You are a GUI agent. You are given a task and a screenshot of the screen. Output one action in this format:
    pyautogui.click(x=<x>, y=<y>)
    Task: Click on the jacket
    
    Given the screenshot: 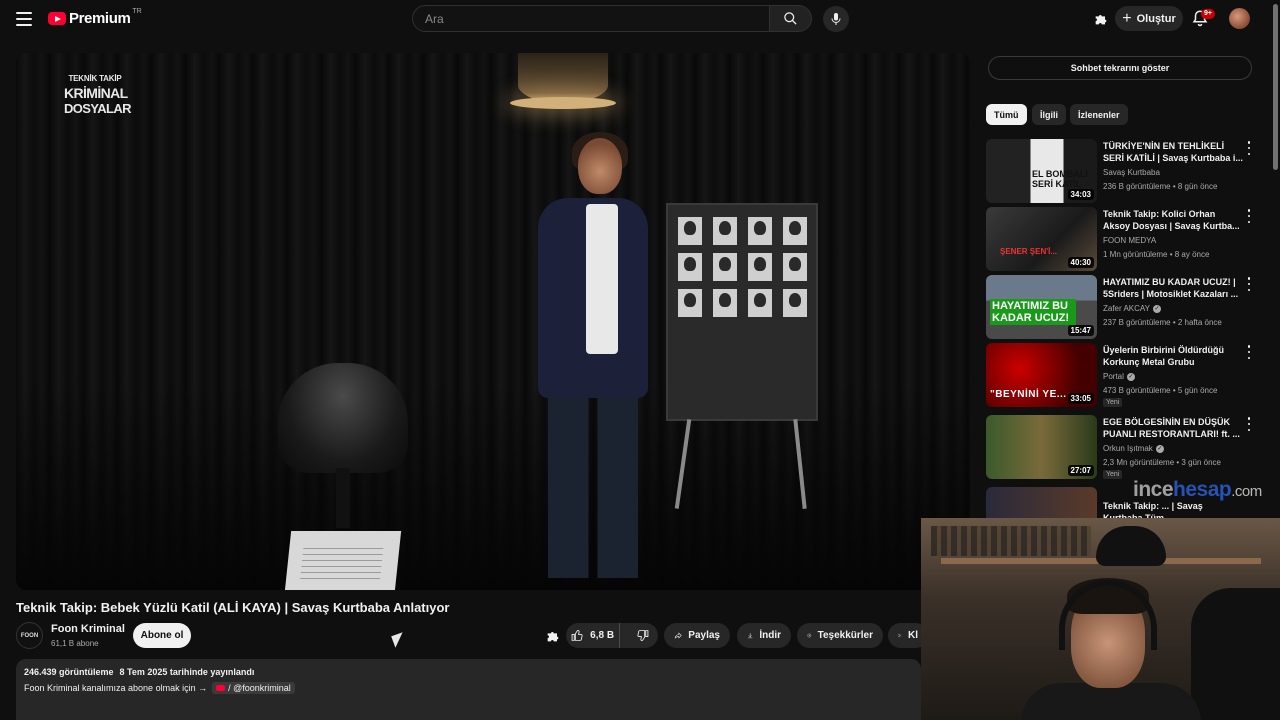 What is the action you would take?
    pyautogui.click(x=1235, y=654)
    